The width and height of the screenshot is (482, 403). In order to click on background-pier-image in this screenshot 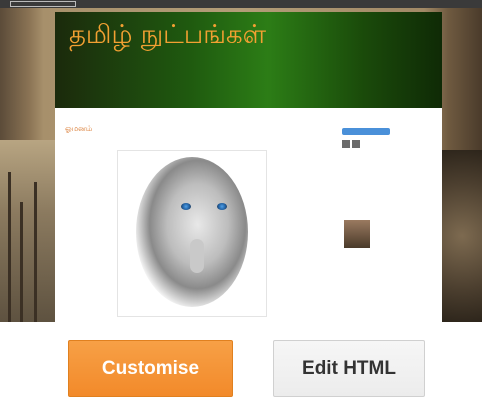, I will do `click(27, 231)`.